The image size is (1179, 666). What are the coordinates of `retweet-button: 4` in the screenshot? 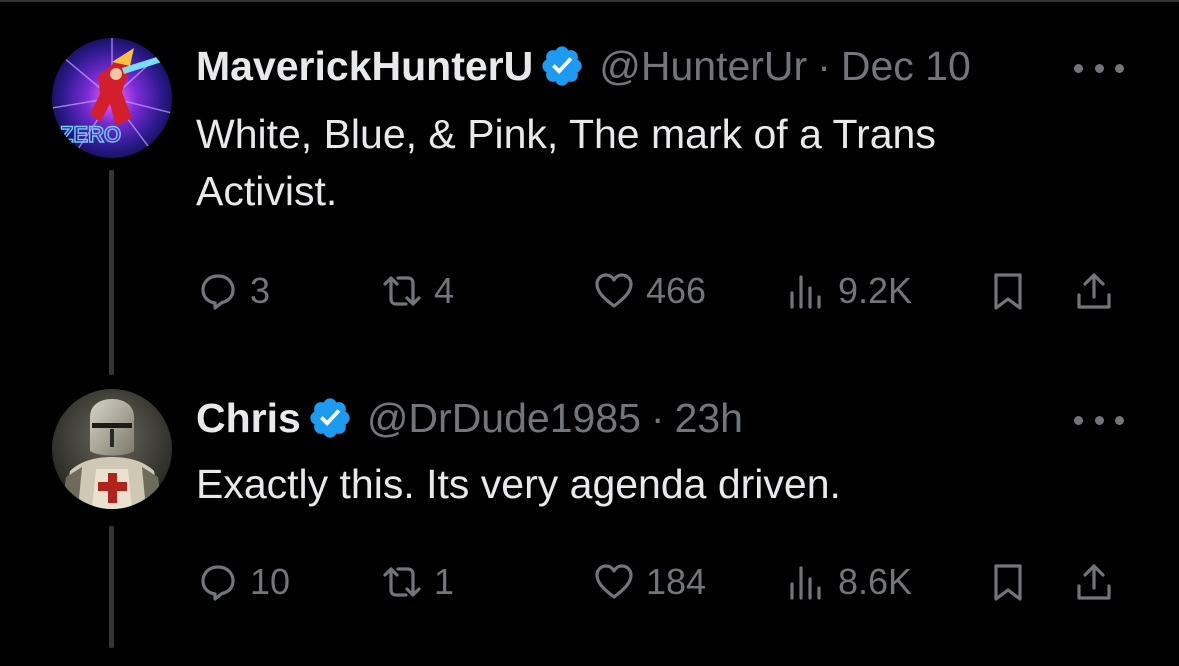 It's located at (418, 291).